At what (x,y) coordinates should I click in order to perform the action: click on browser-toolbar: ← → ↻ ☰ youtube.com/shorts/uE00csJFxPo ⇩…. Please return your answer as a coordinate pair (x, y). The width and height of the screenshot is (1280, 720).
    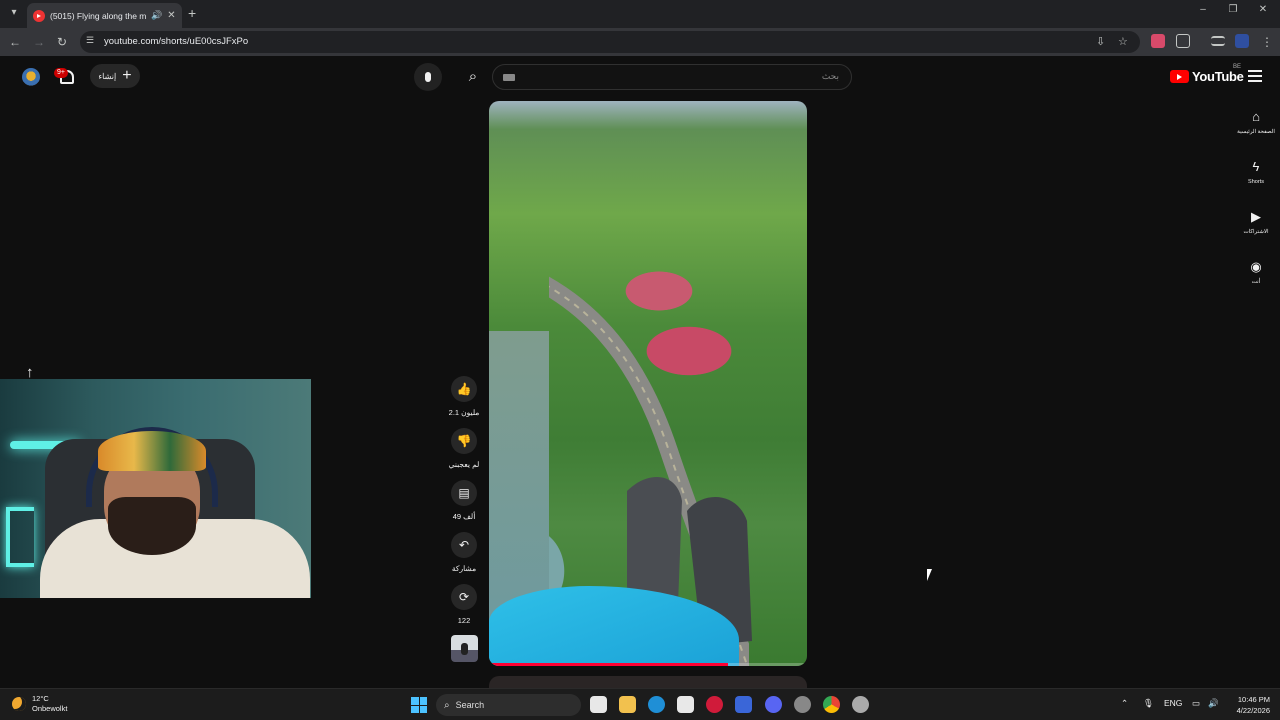
    Looking at the image, I should click on (640, 42).